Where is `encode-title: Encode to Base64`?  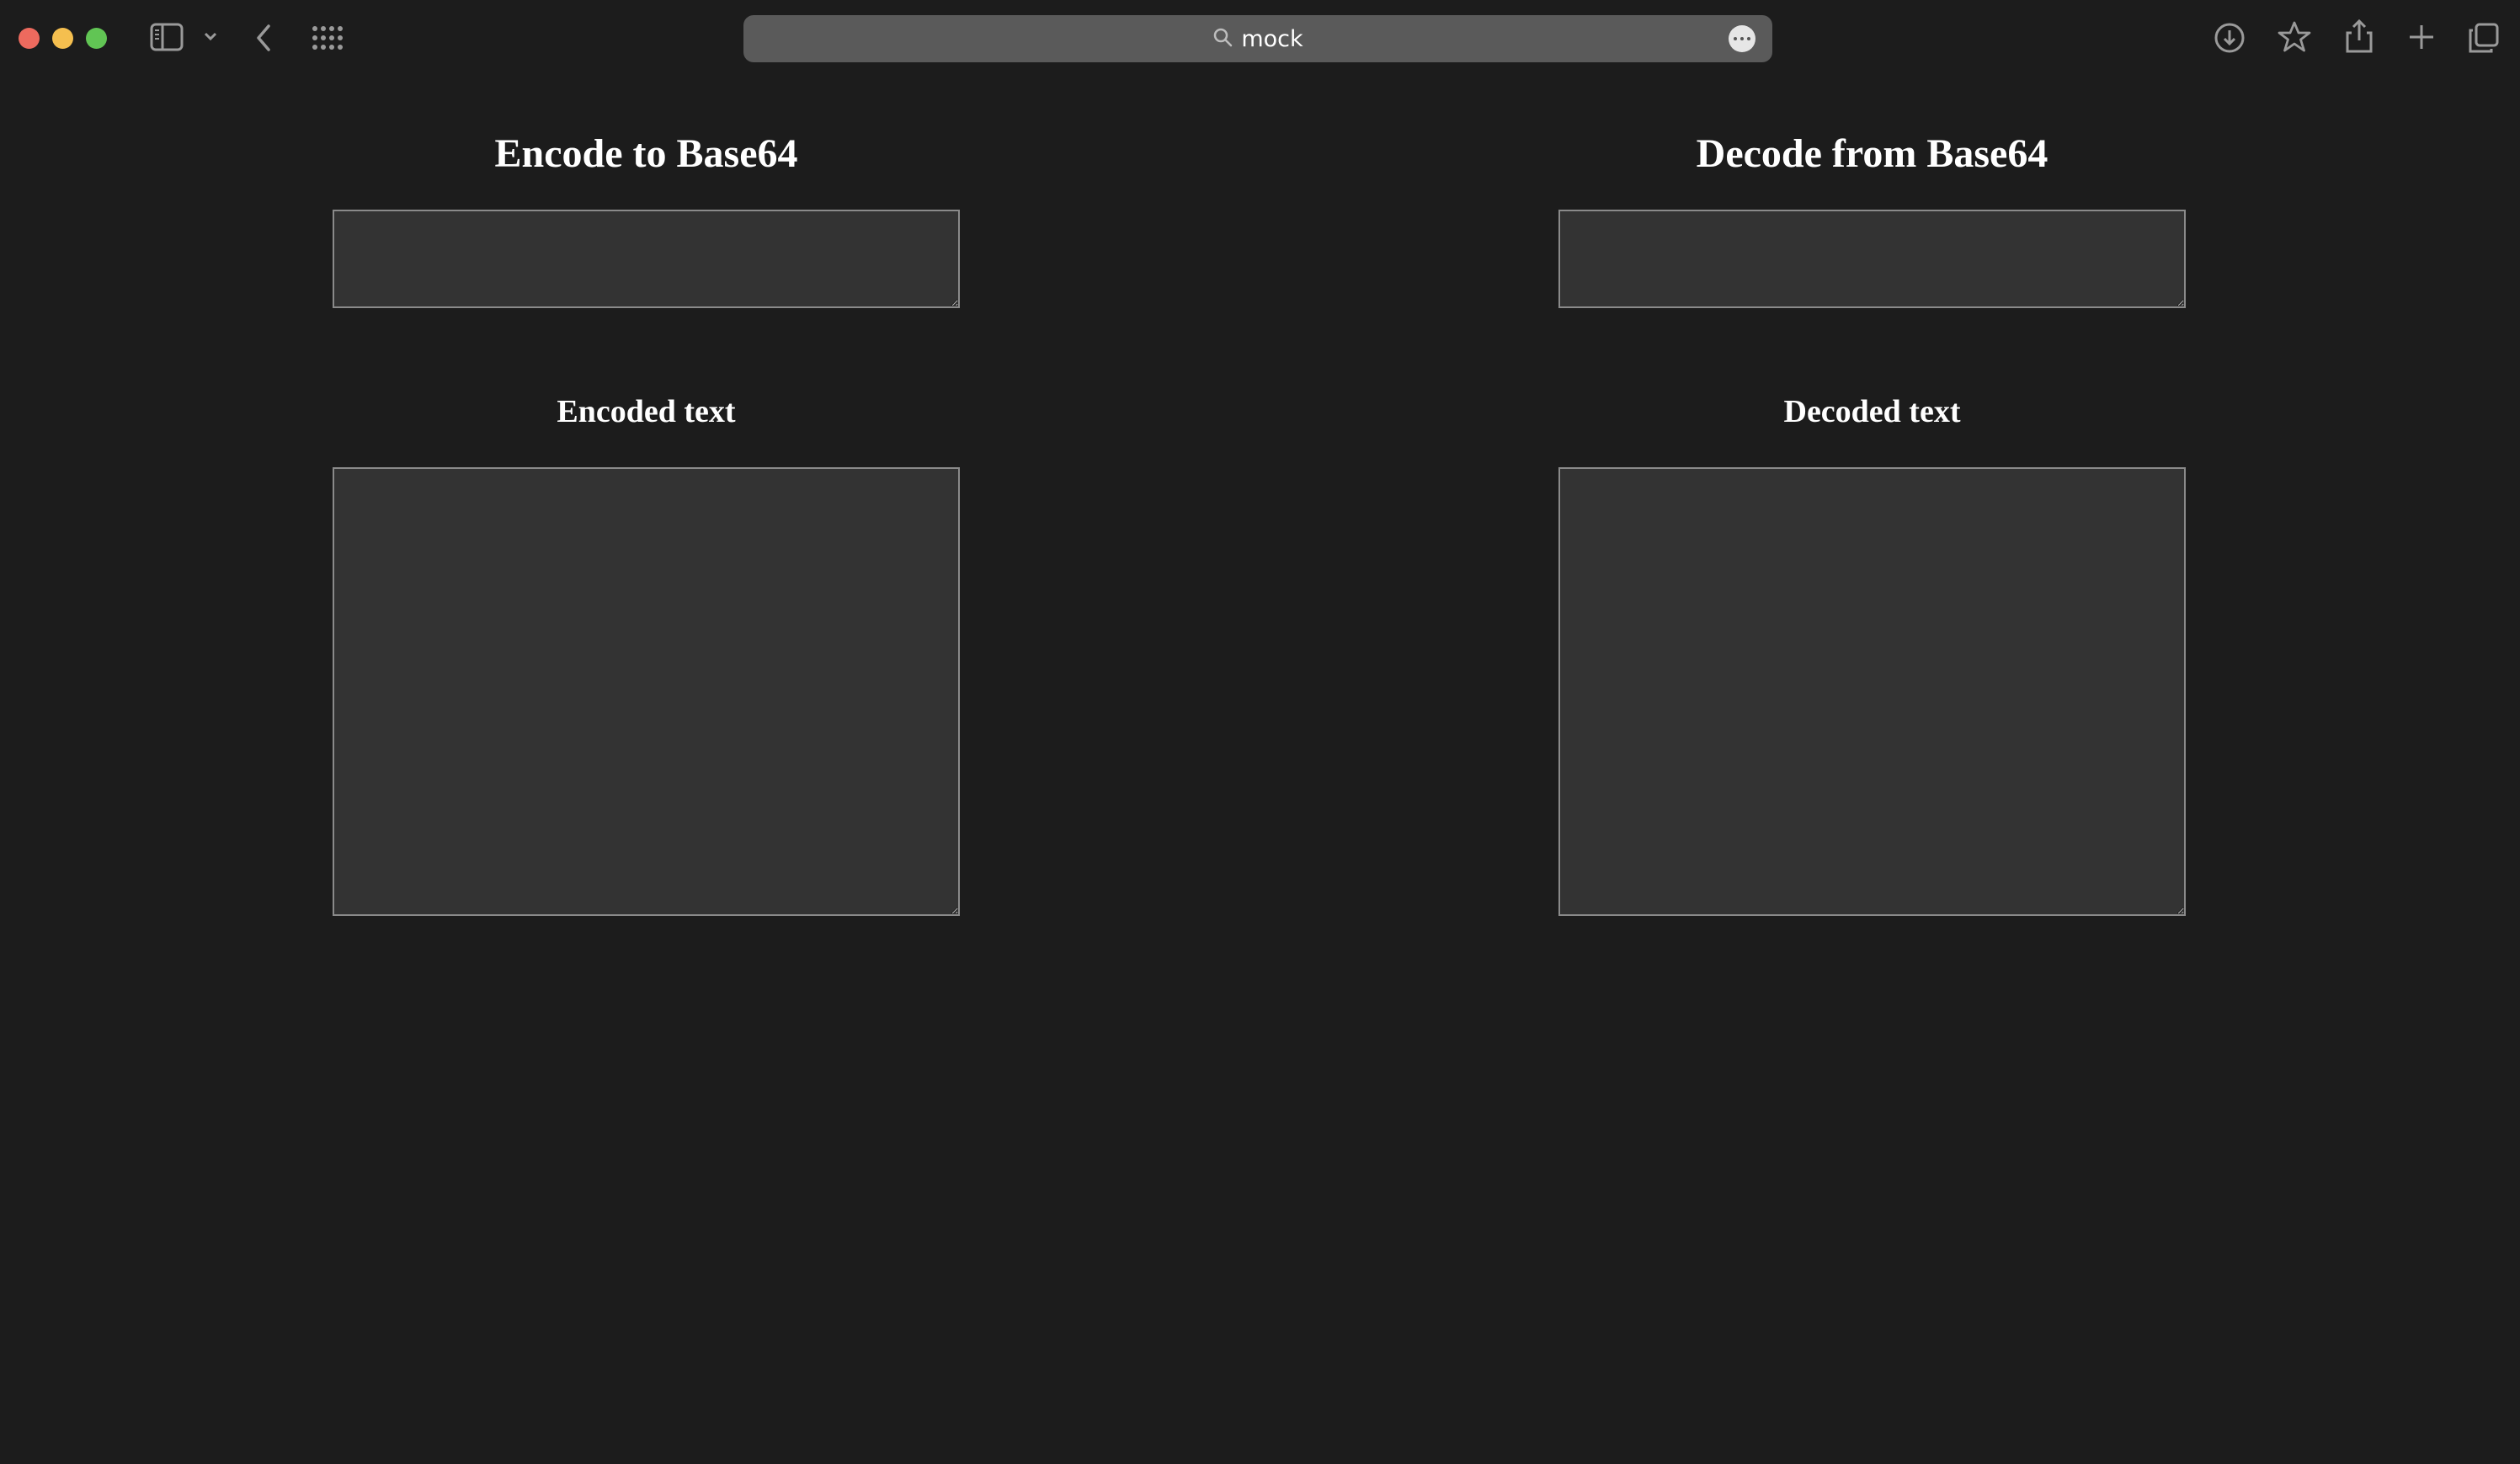 encode-title: Encode to Base64 is located at coordinates (646, 154).